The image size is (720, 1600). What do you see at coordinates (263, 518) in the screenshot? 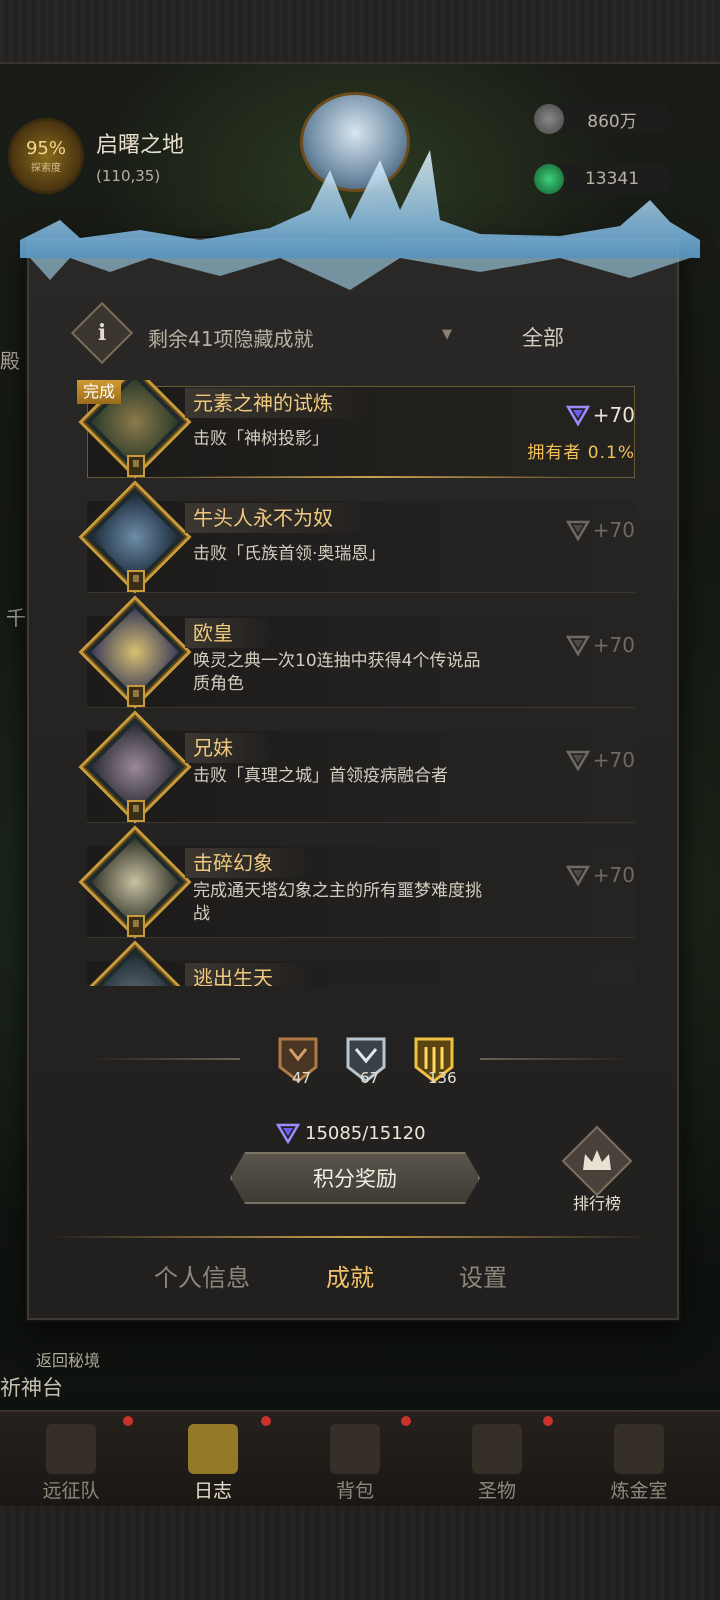
I see `achievement-title: 牛头人永不为奴` at bounding box center [263, 518].